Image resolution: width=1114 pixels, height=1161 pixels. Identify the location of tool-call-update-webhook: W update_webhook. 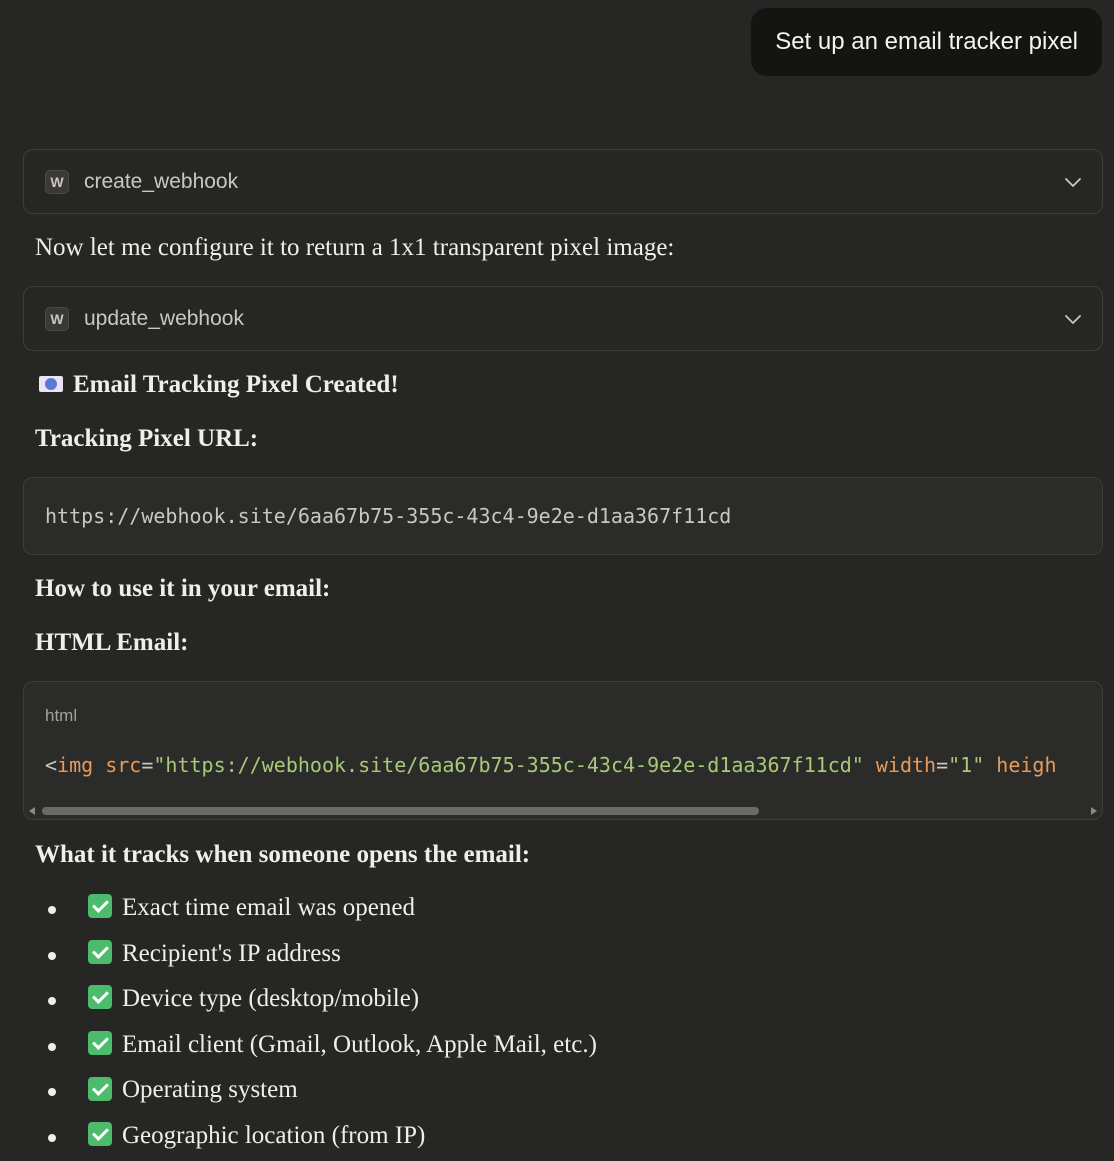
(563, 318).